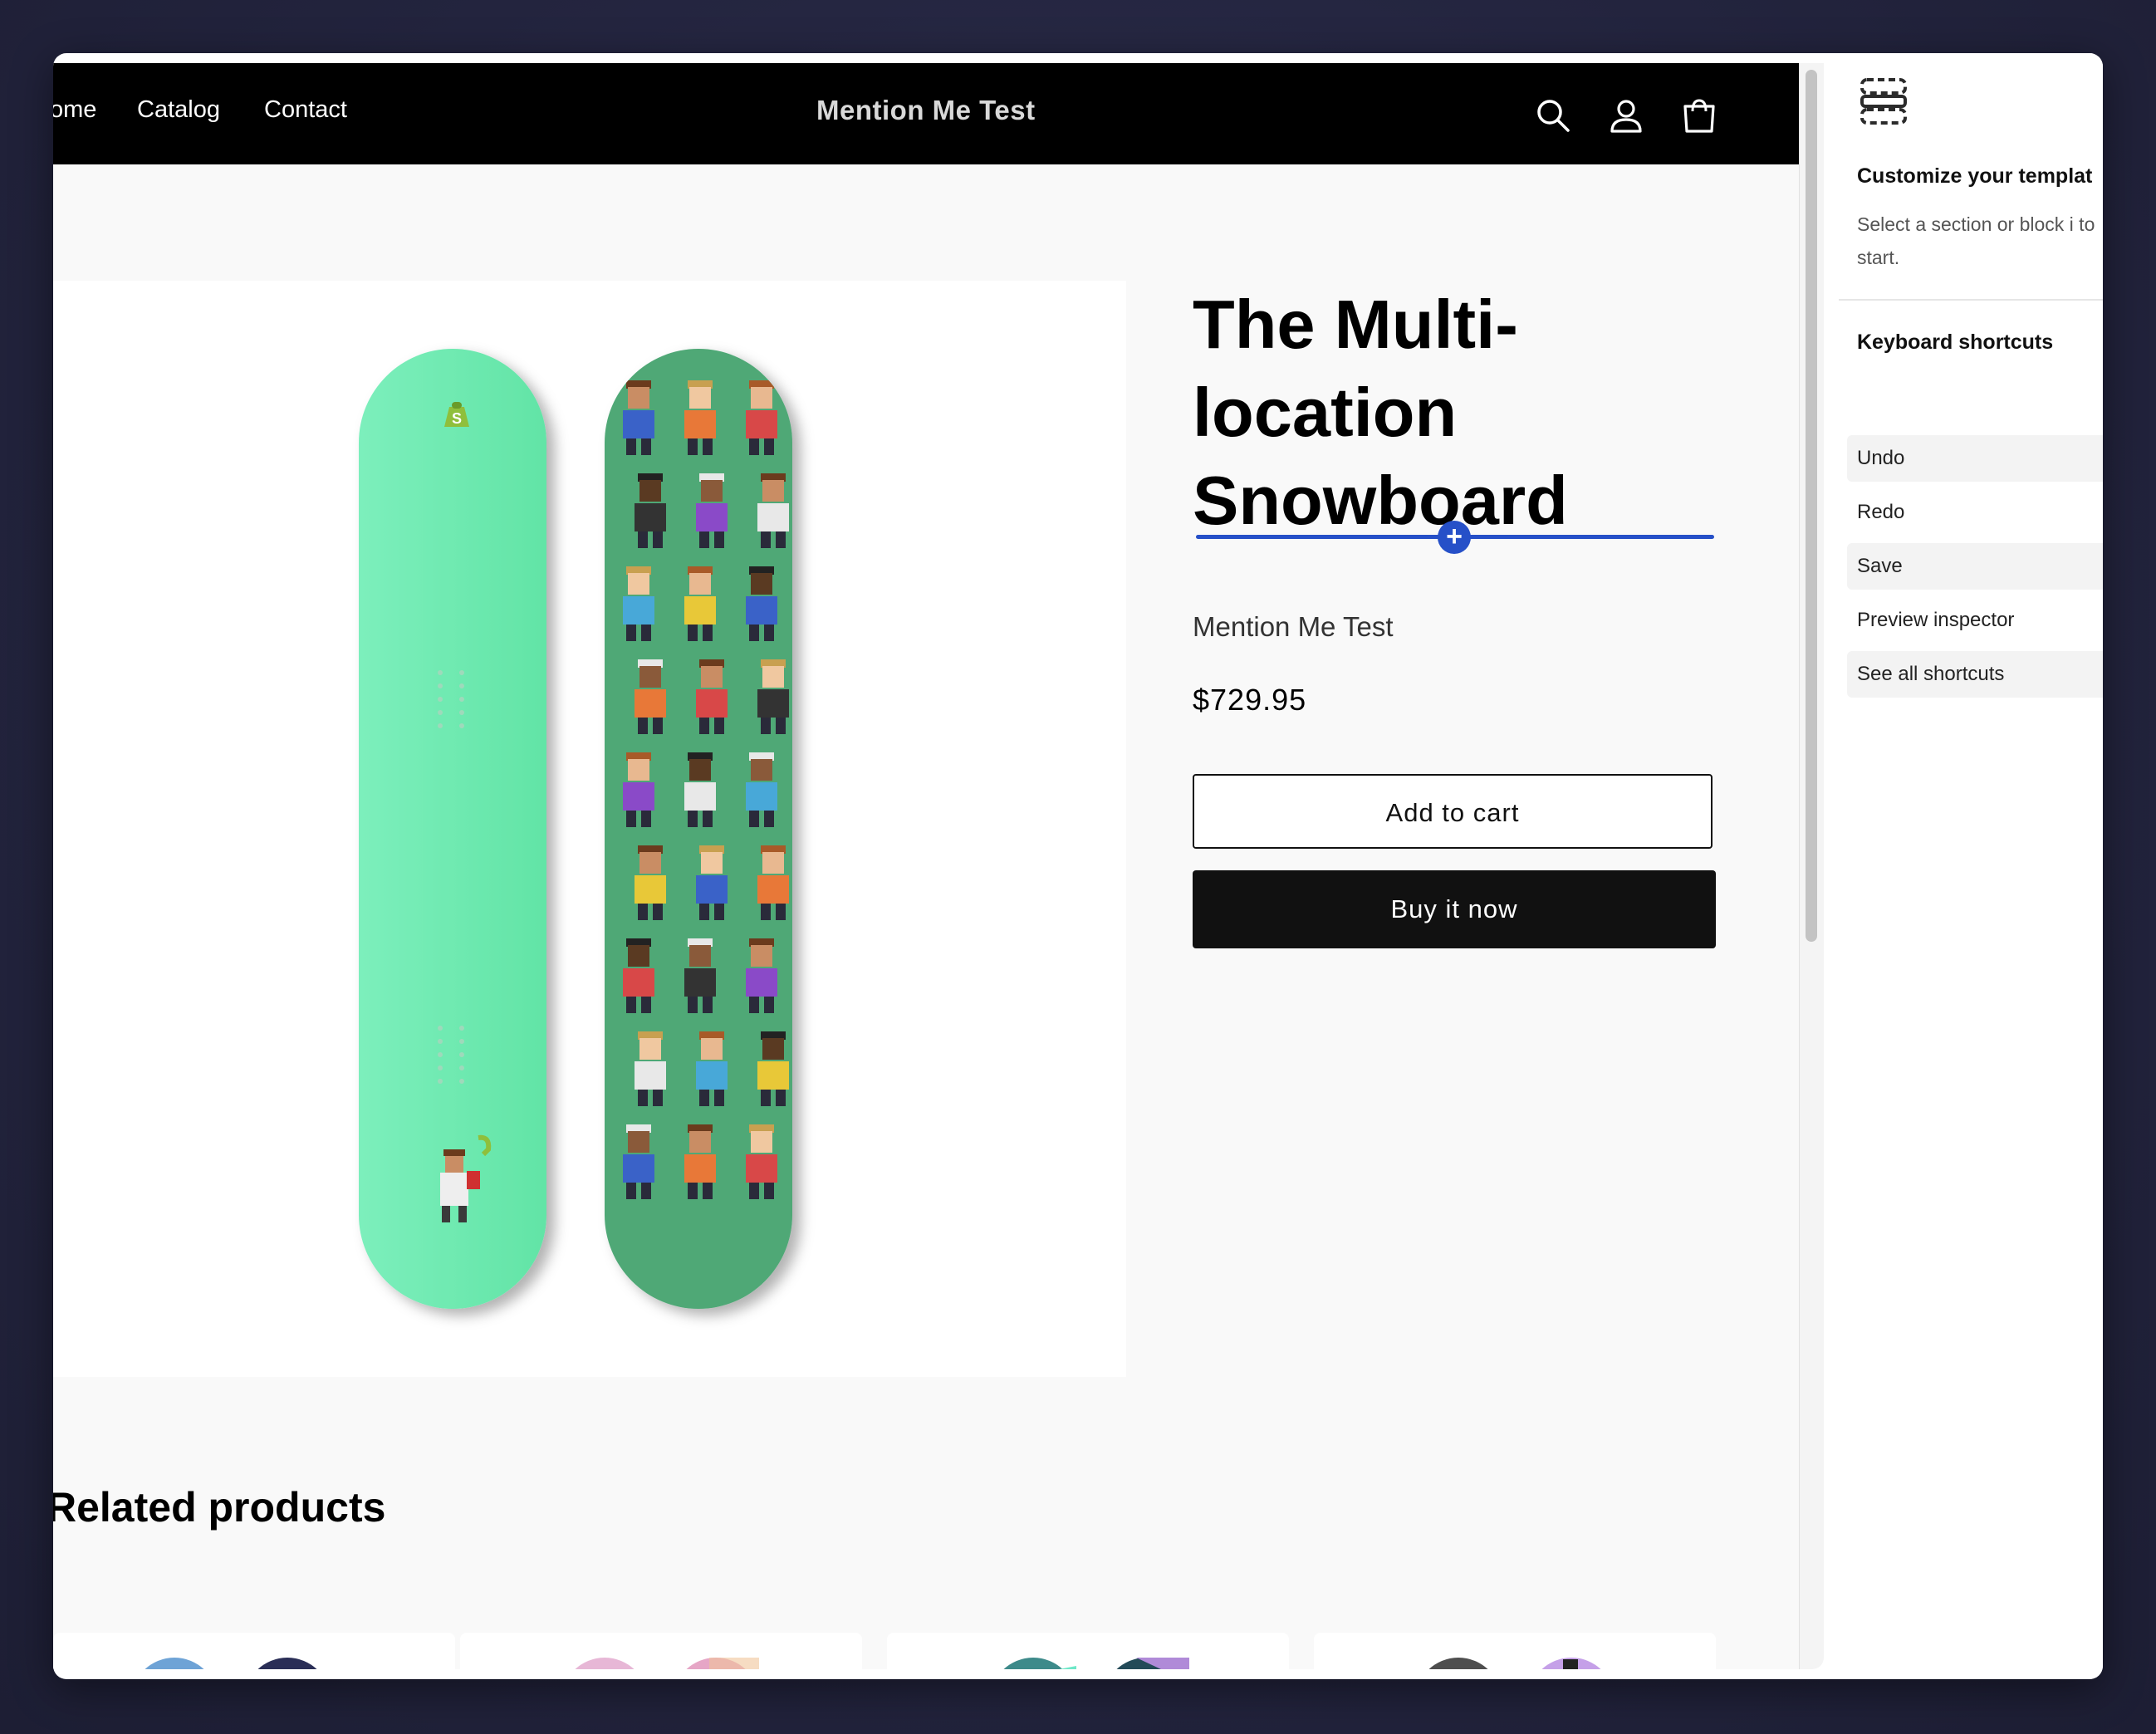 The width and height of the screenshot is (2156, 1734). Describe the element at coordinates (1976, 240) in the screenshot. I see `sidebar-description: Select a section or block i to start.` at that location.